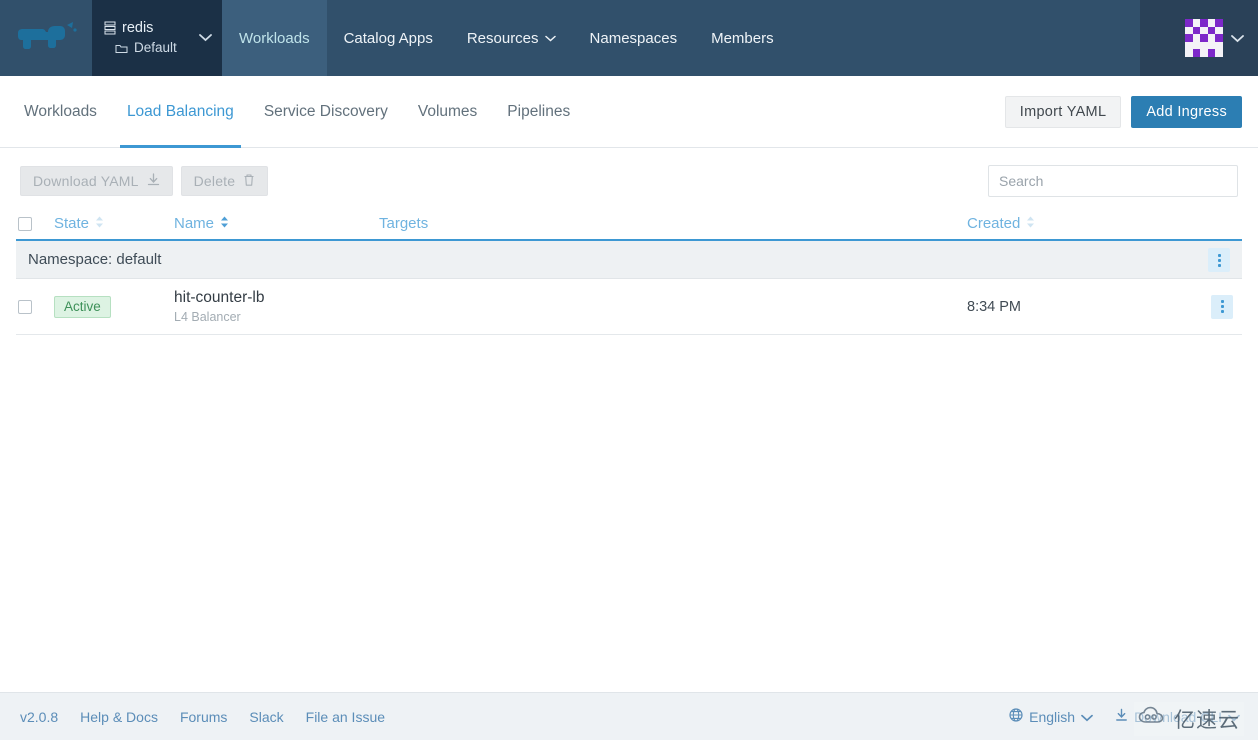  I want to click on ingress-type-label: L4 Balancer, so click(207, 317).